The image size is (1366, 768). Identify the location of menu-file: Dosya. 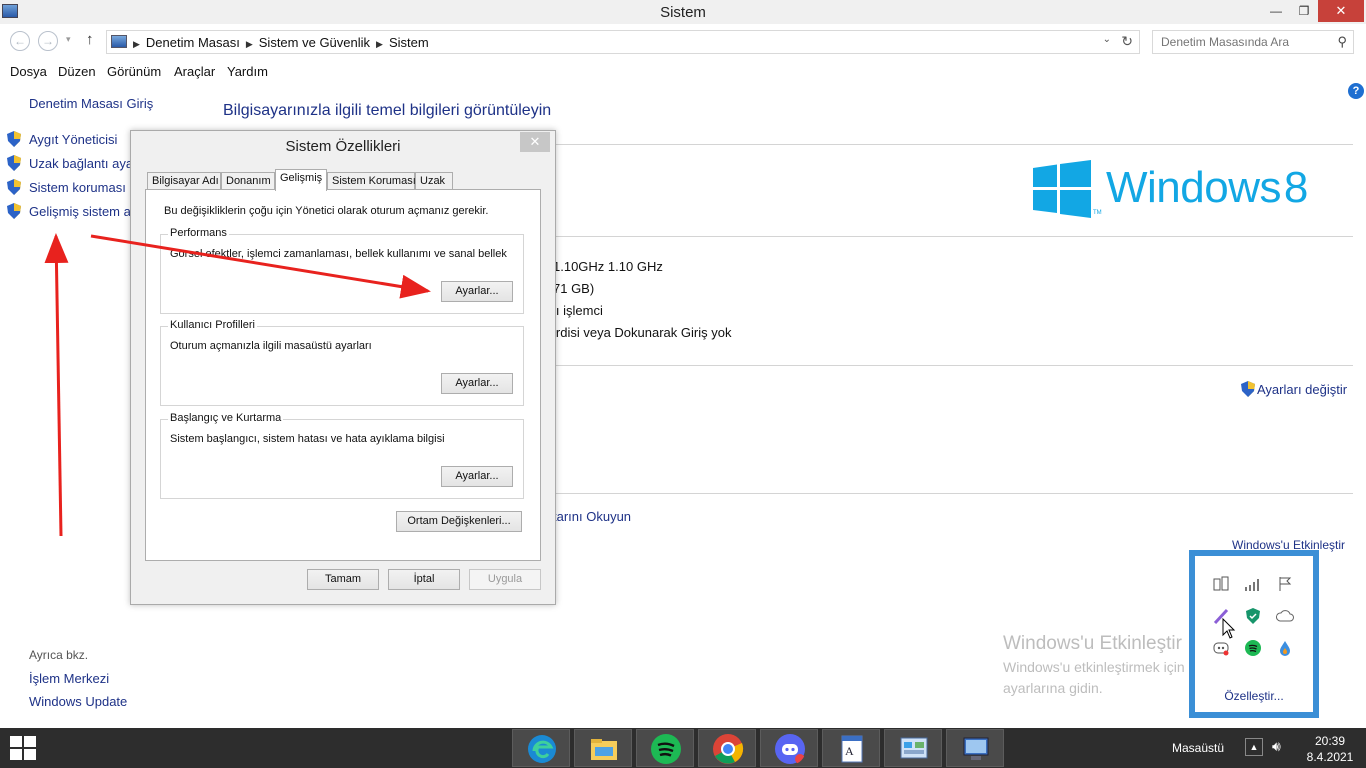
(28, 71).